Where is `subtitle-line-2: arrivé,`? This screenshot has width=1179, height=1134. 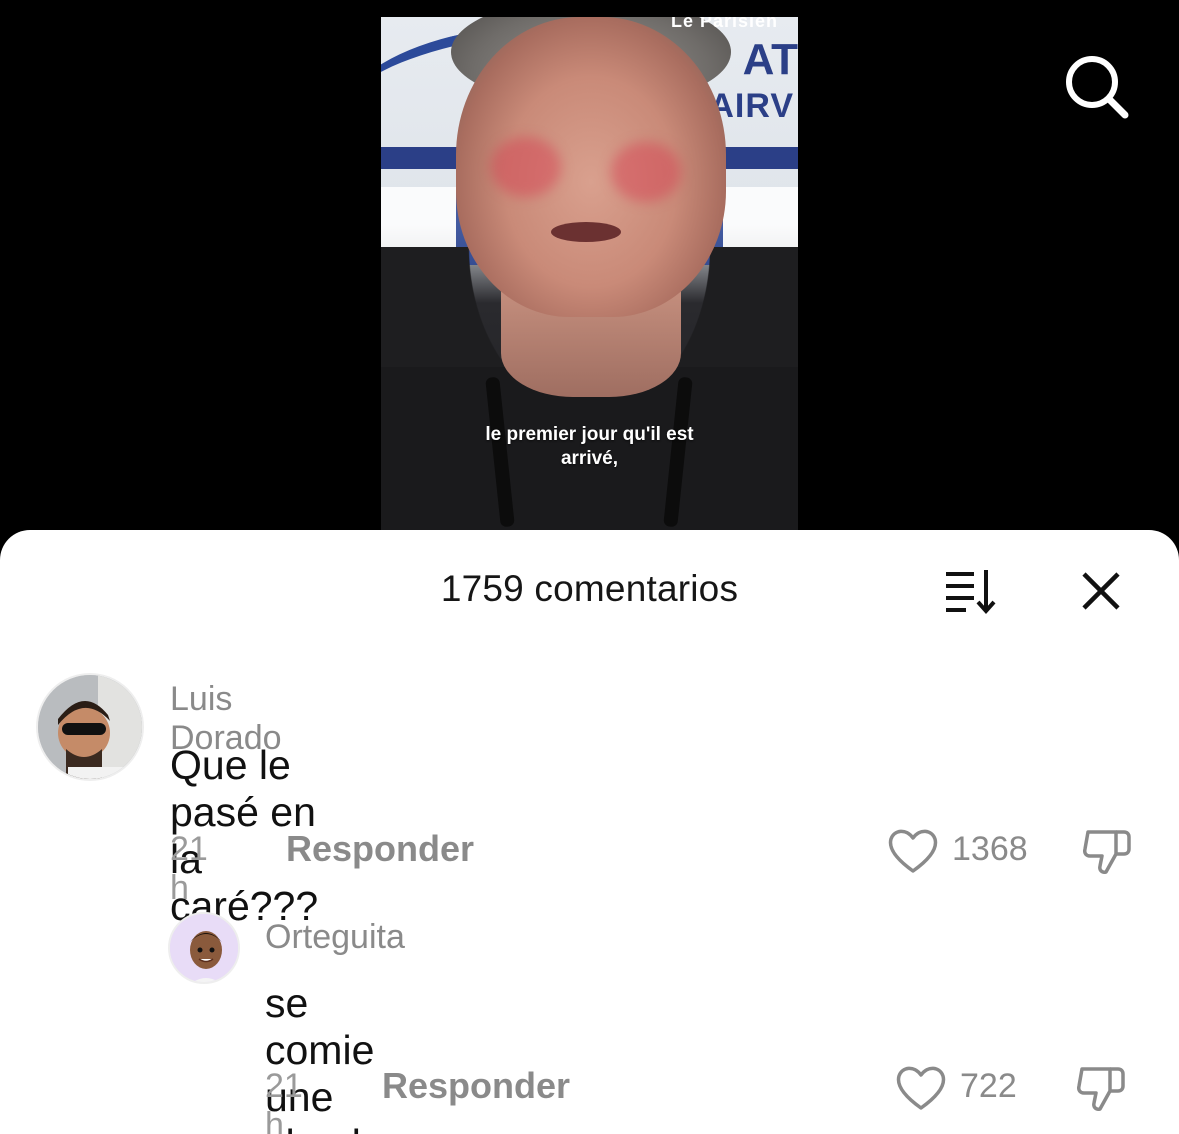
subtitle-line-2: arrivé, is located at coordinates (589, 458).